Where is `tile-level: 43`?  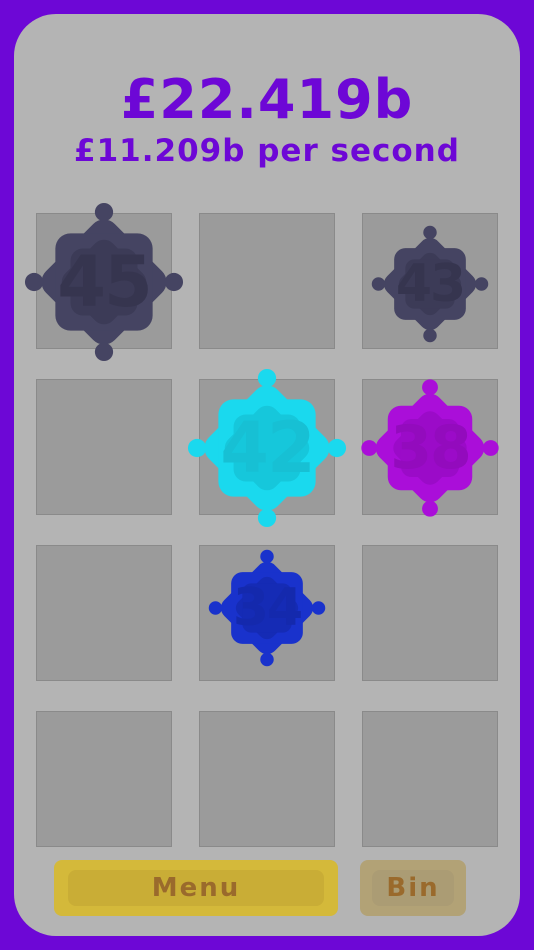 tile-level: 43 is located at coordinates (430, 284).